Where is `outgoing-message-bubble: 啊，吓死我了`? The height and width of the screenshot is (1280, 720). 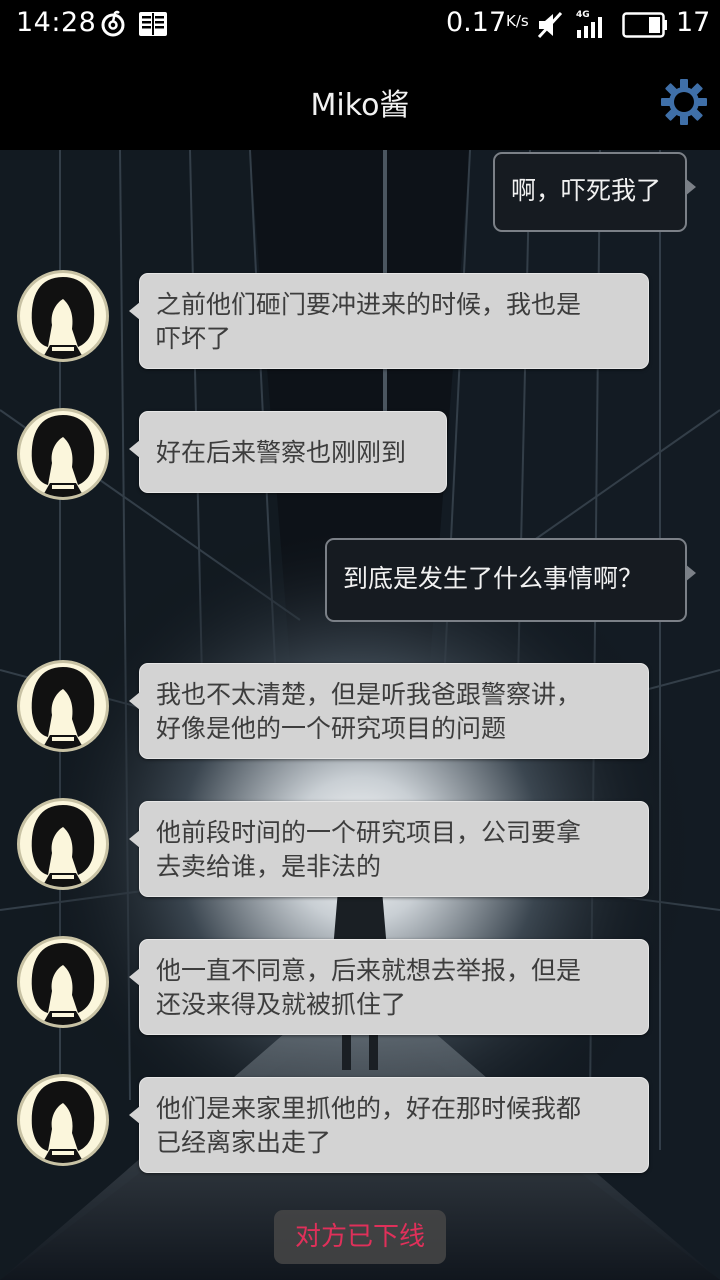 outgoing-message-bubble: 啊，吓死我了 is located at coordinates (594, 192).